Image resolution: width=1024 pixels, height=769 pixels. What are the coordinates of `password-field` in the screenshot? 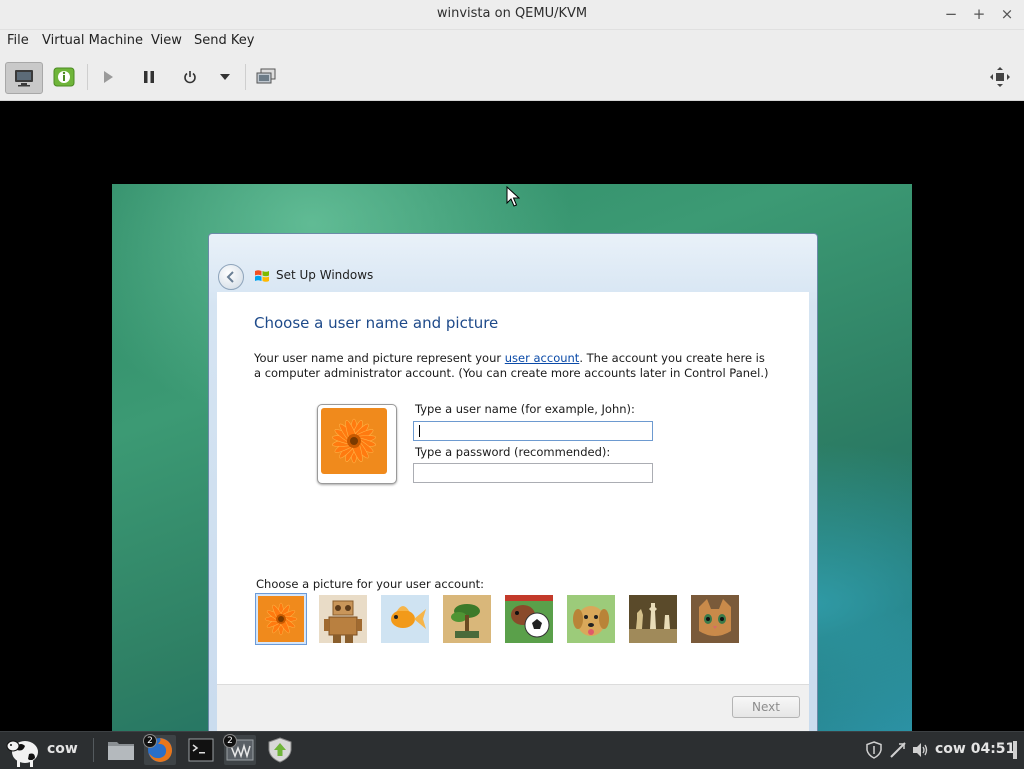 It's located at (533, 474).